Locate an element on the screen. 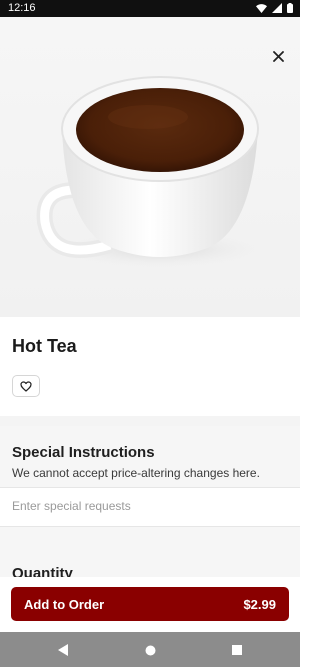  status-icons is located at coordinates (274, 8).